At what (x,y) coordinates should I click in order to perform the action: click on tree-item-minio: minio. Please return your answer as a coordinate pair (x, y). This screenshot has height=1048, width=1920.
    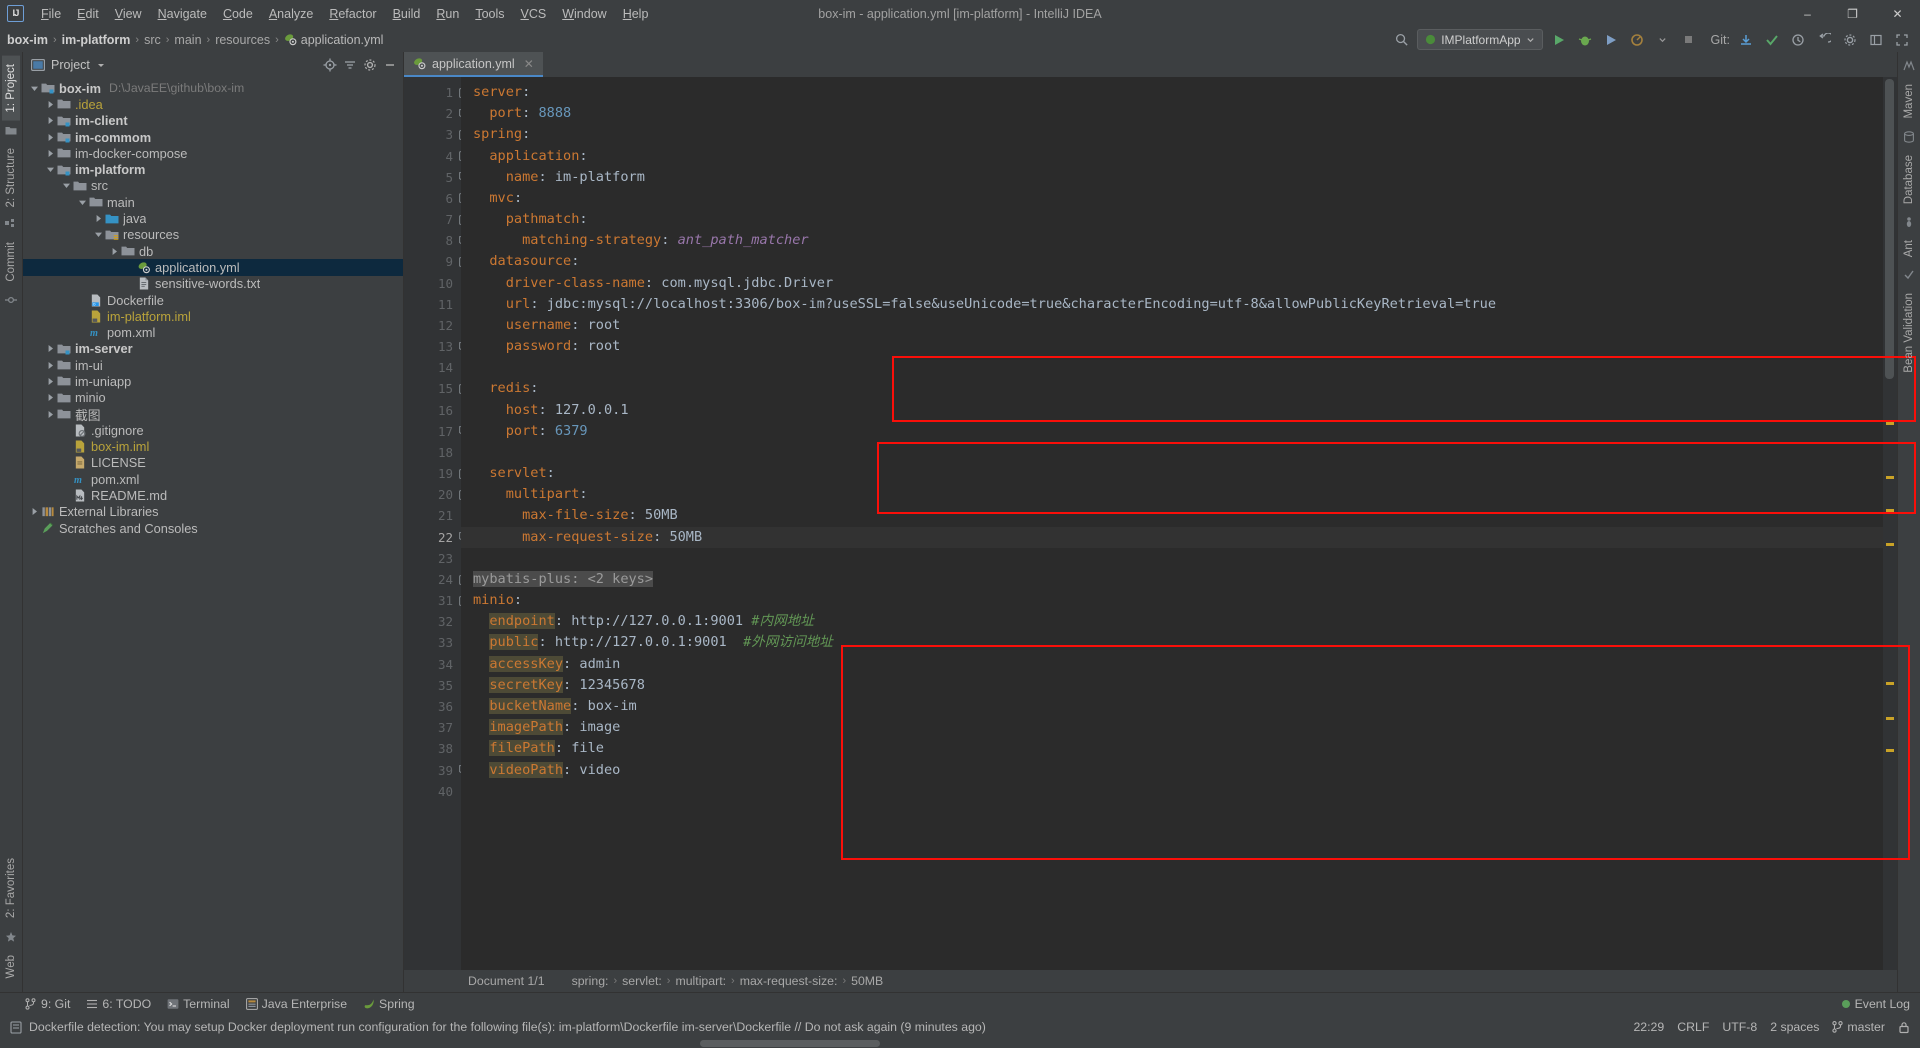
    Looking at the image, I should click on (213, 398).